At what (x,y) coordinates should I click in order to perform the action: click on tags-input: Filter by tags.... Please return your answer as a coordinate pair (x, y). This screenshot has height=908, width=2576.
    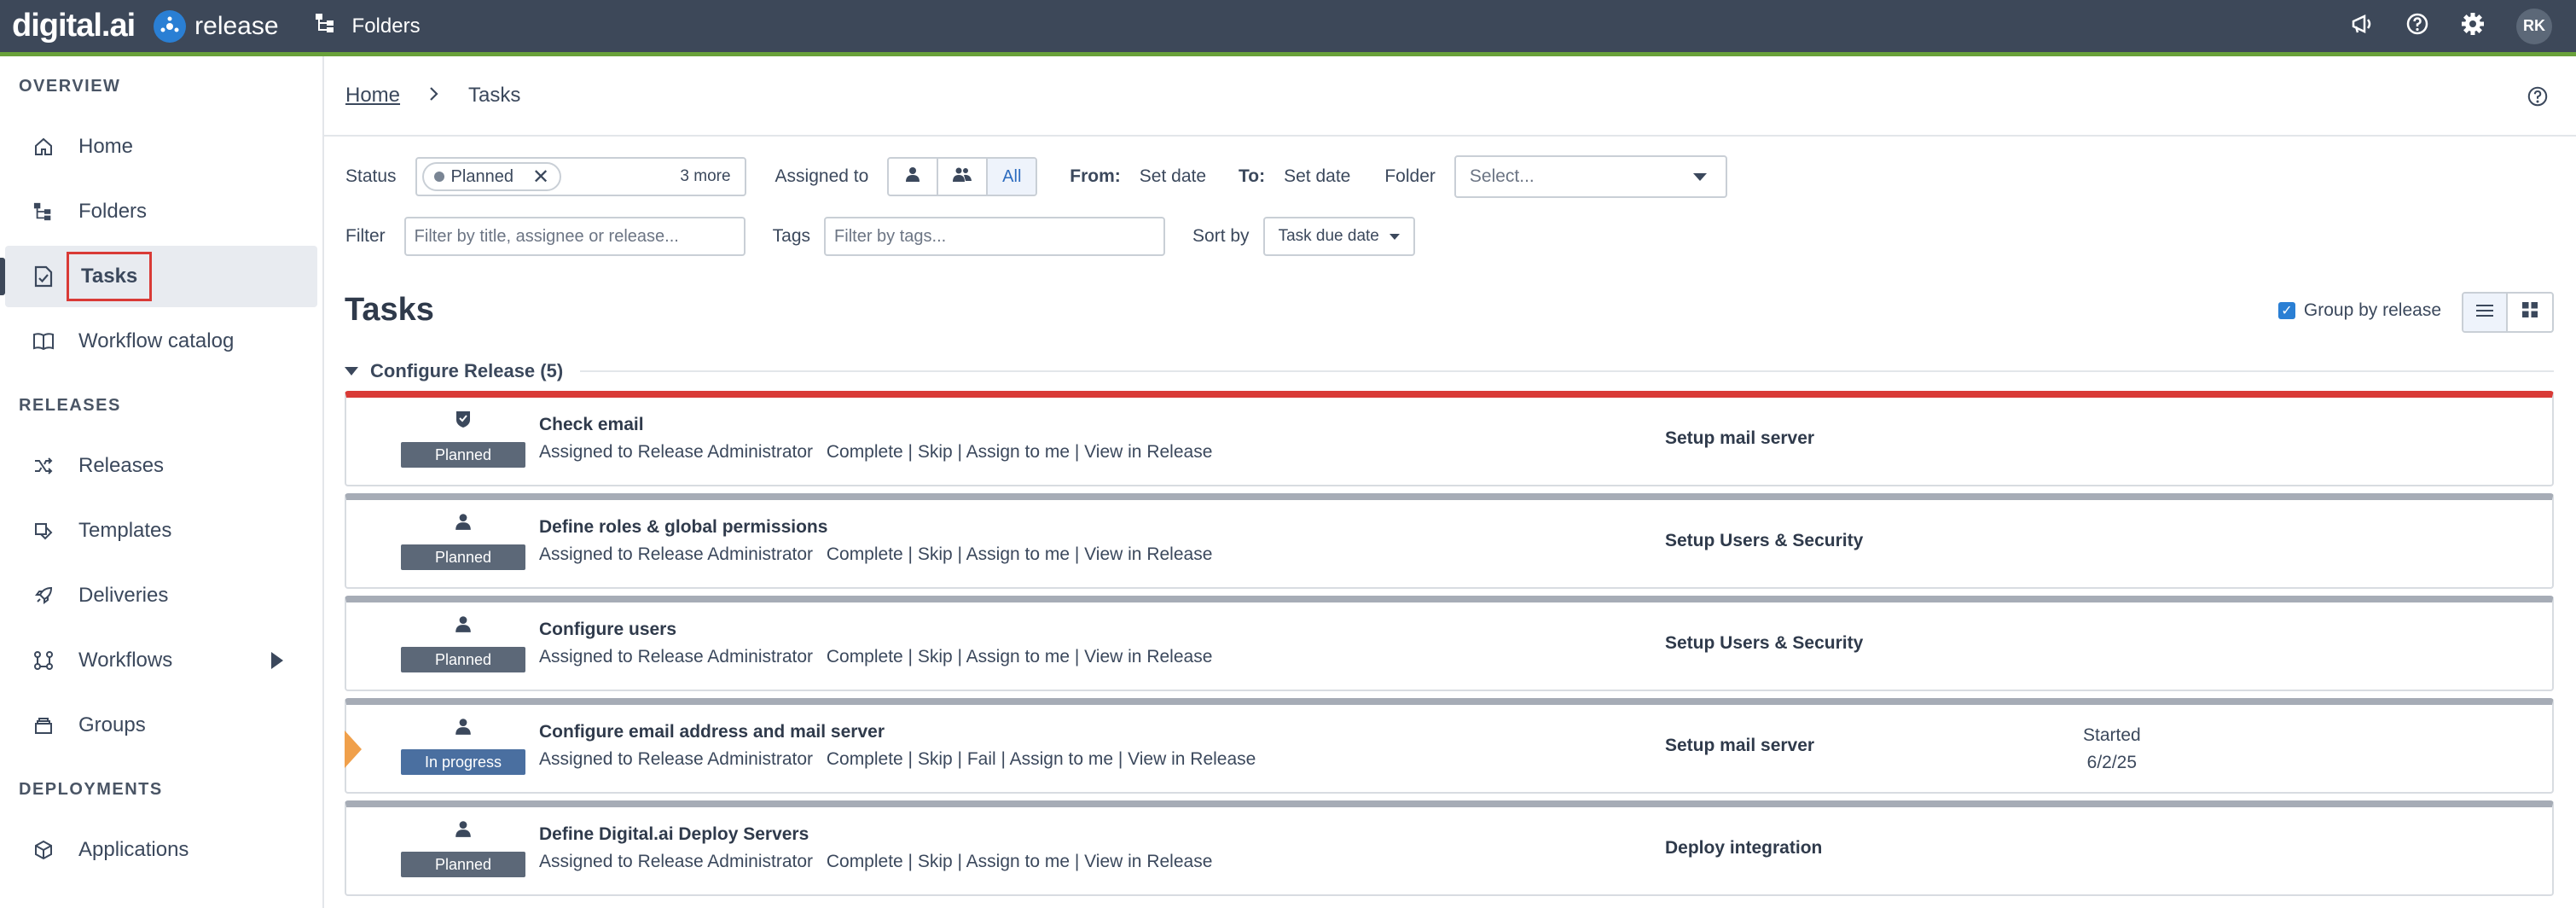
    Looking at the image, I should click on (995, 237).